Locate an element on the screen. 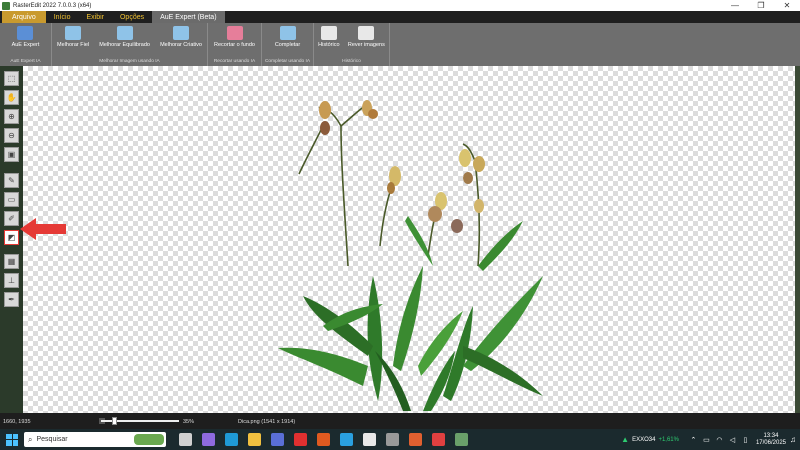  aue-expert-icon is located at coordinates (25, 33).